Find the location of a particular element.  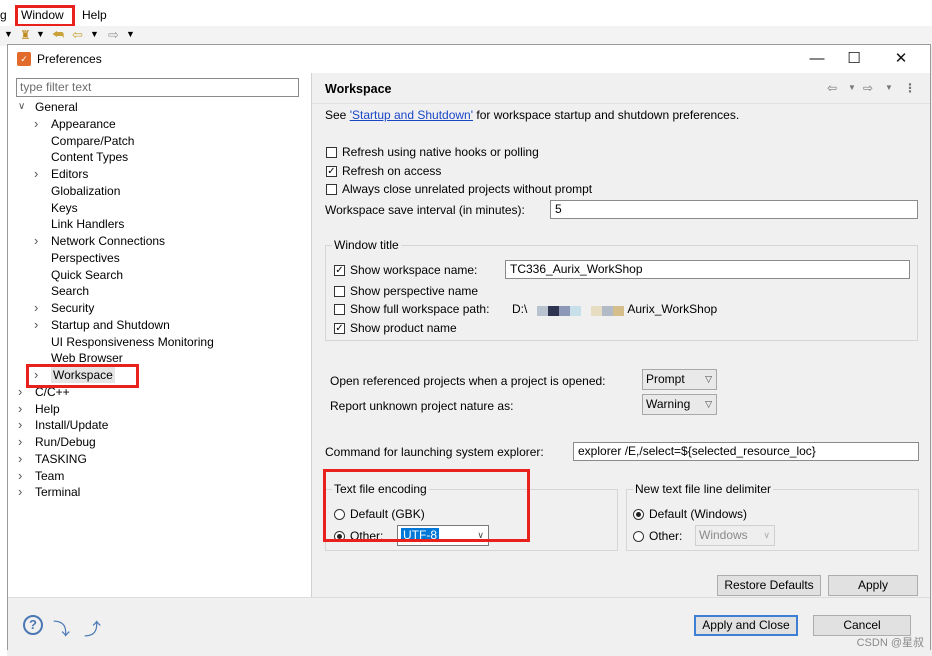

encoding-highlight is located at coordinates (426, 505).